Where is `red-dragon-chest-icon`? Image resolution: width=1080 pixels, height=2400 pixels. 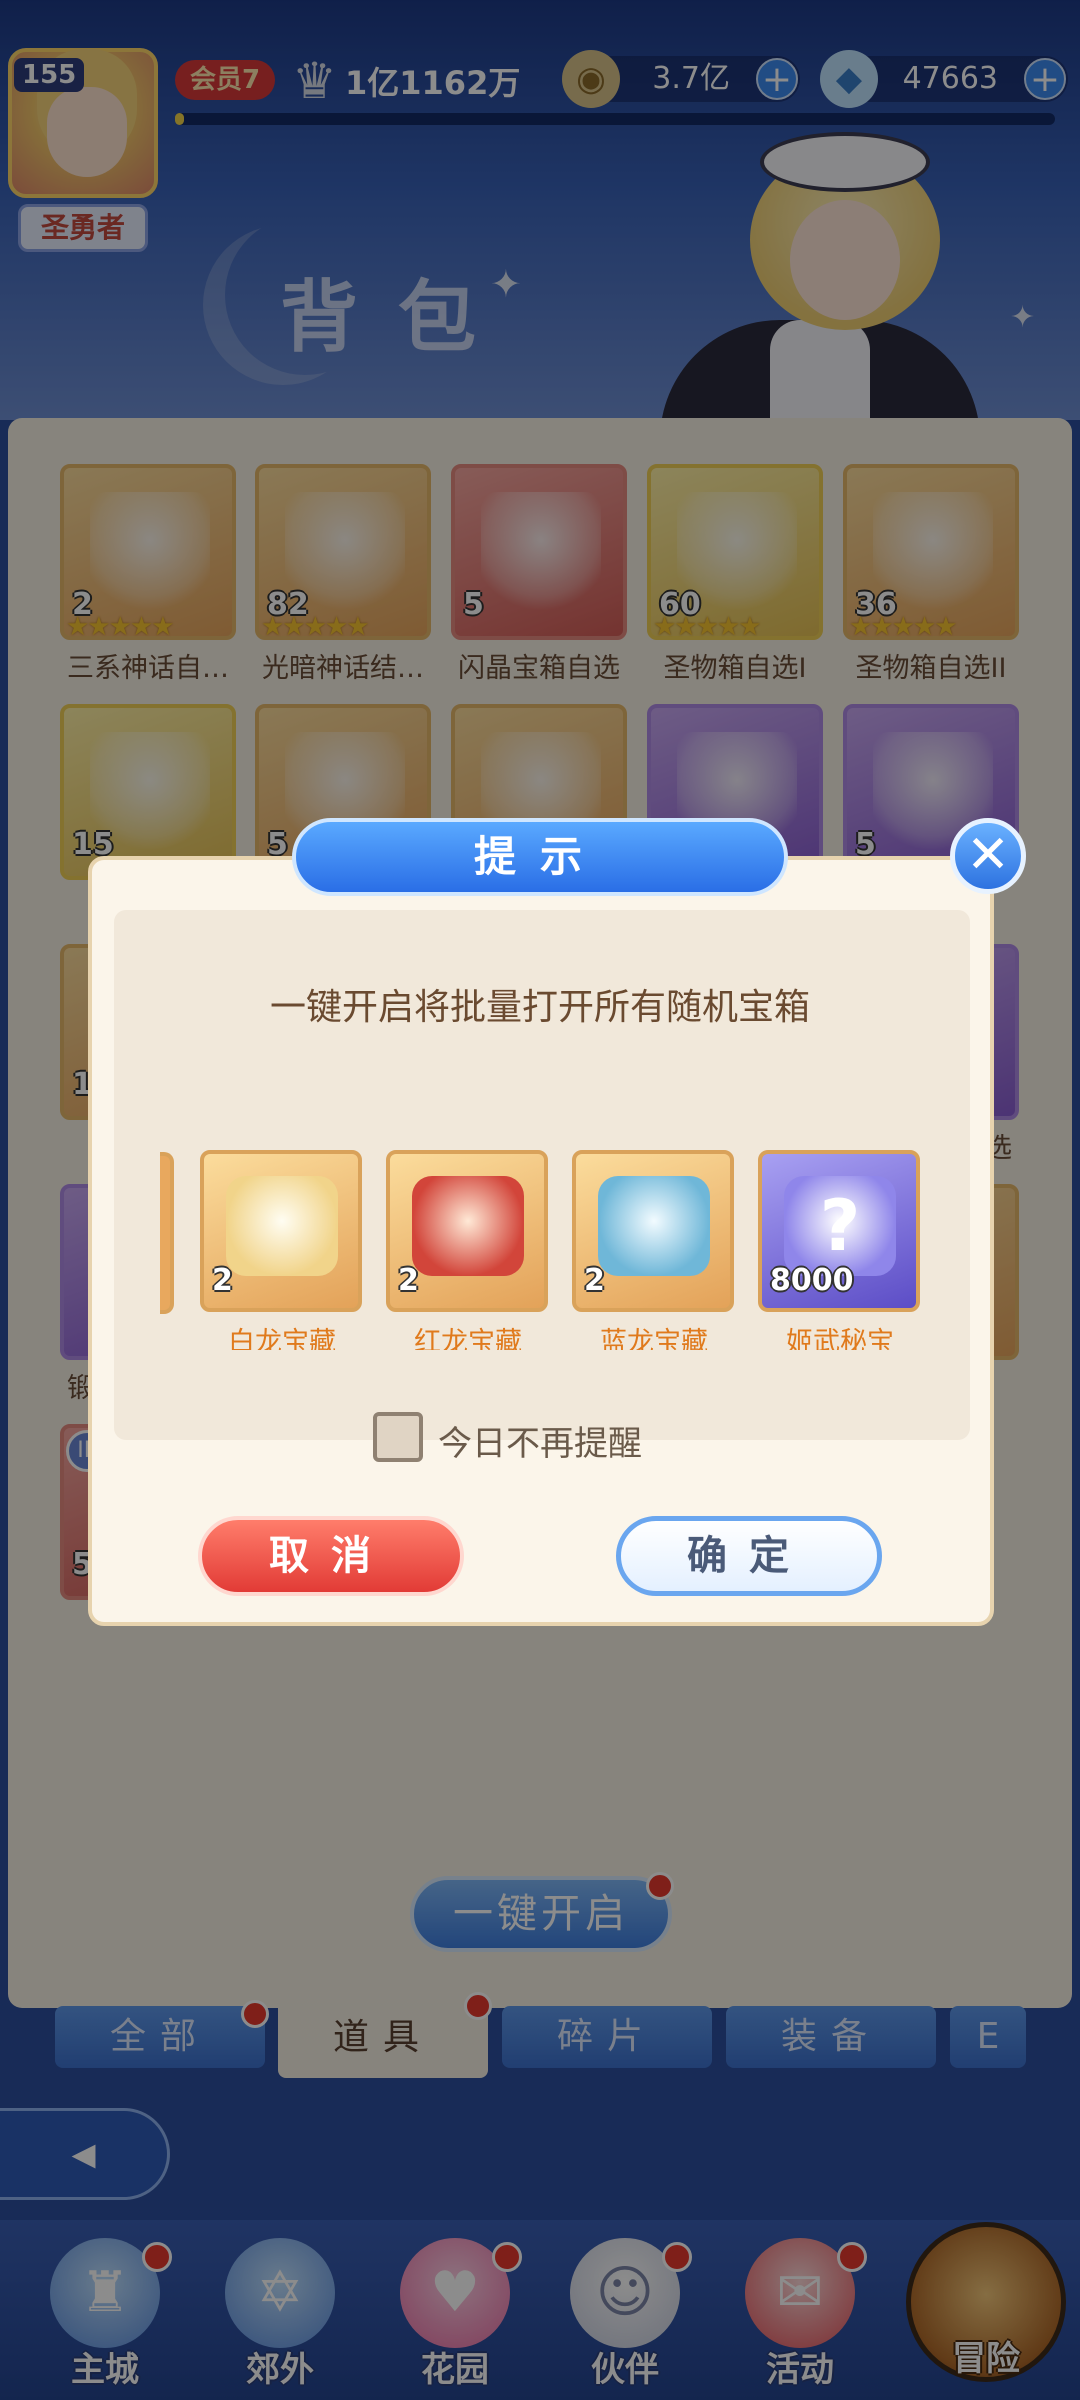
red-dragon-chest-icon is located at coordinates (468, 1226).